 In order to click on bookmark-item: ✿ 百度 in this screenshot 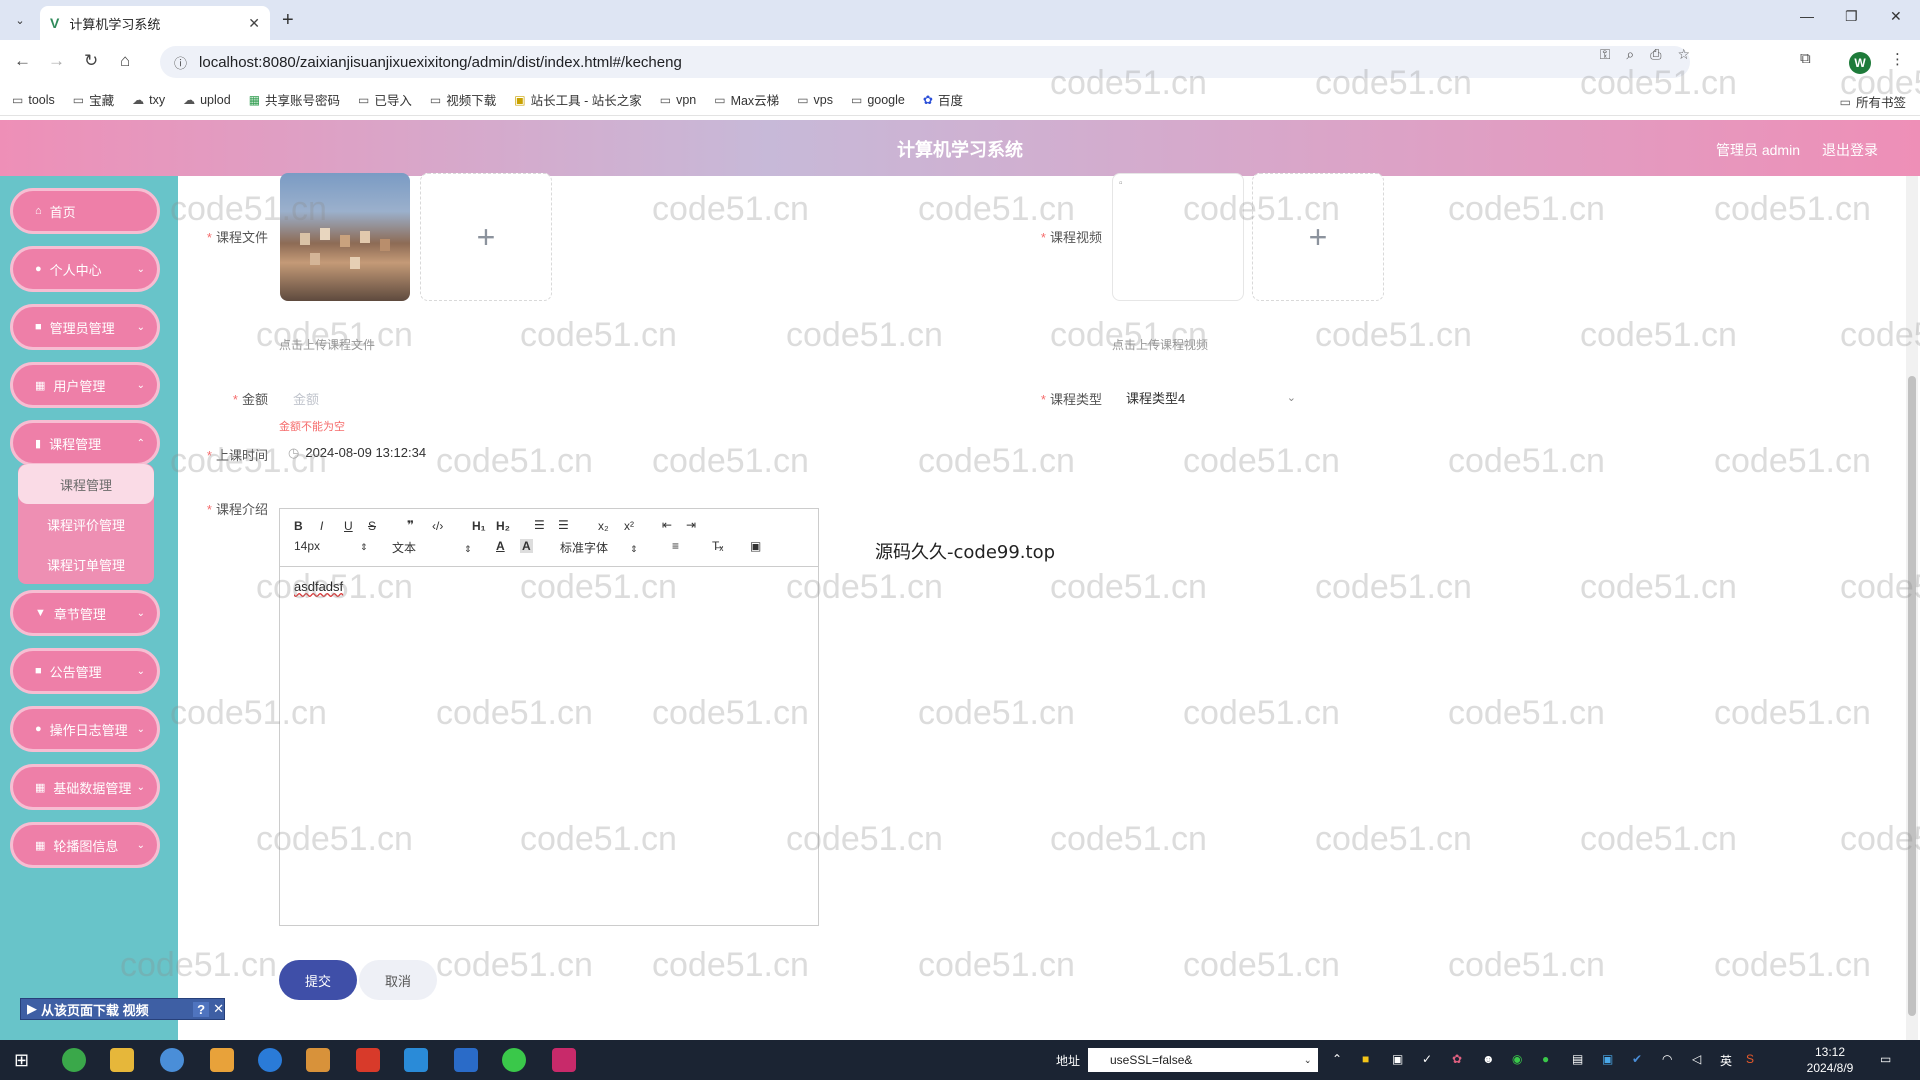, I will do `click(943, 99)`.